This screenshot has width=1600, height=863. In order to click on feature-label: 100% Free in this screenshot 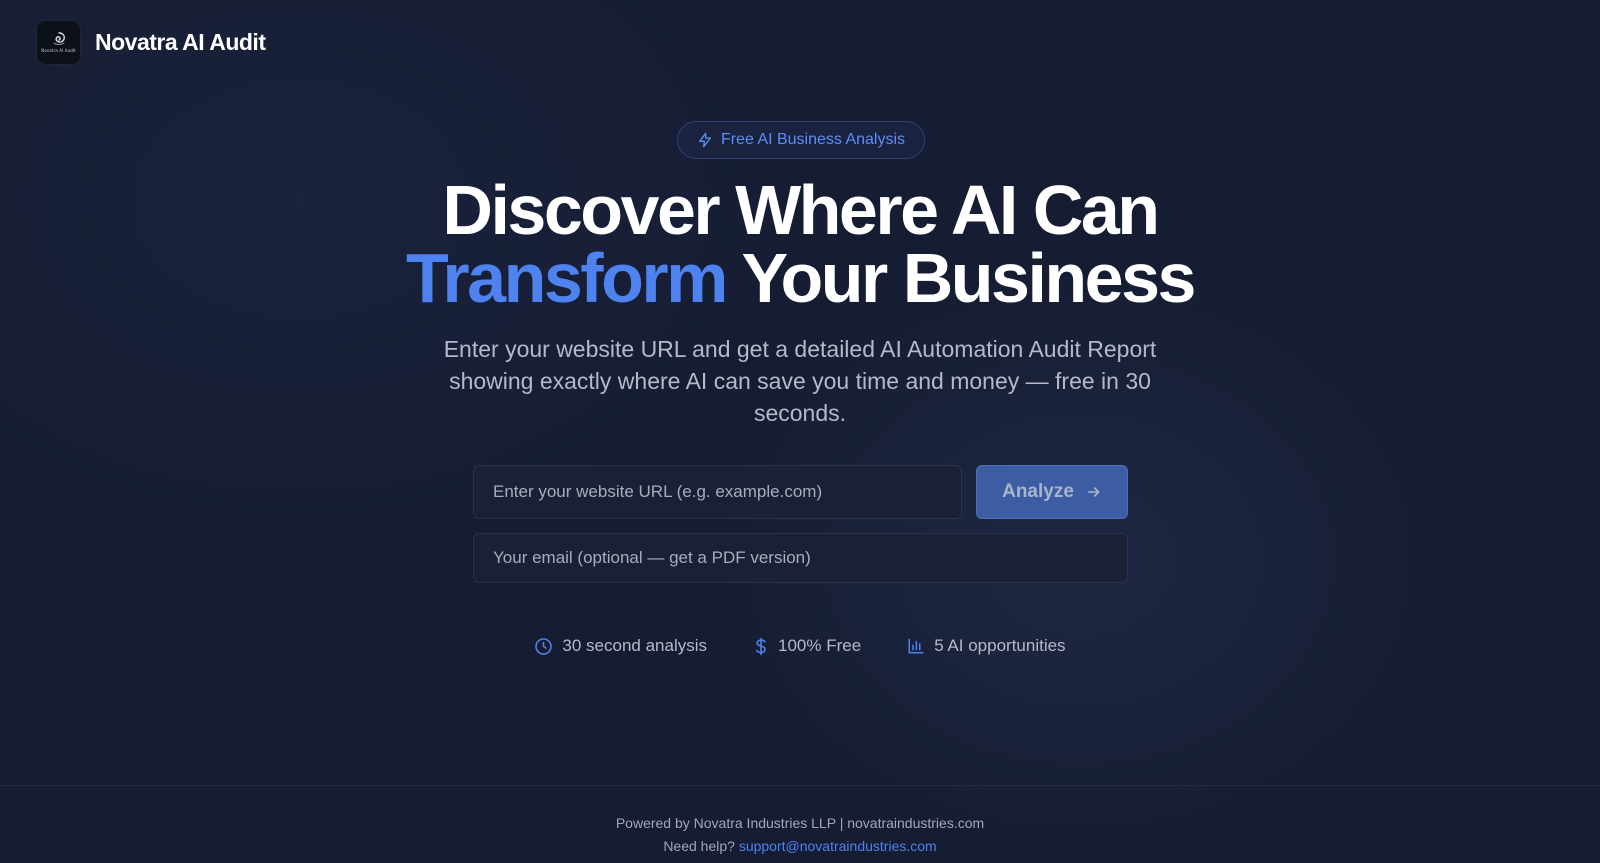, I will do `click(820, 645)`.